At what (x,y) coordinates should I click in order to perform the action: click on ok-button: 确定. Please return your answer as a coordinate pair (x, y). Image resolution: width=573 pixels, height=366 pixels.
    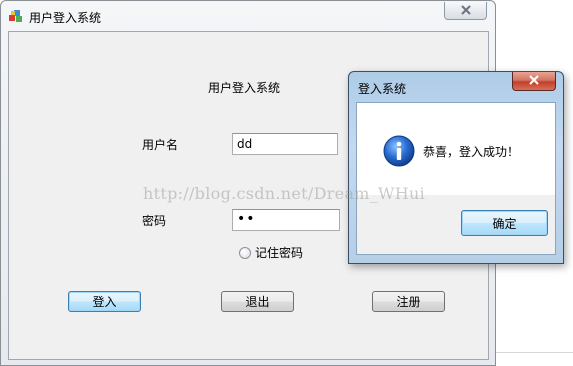
    Looking at the image, I should click on (504, 223).